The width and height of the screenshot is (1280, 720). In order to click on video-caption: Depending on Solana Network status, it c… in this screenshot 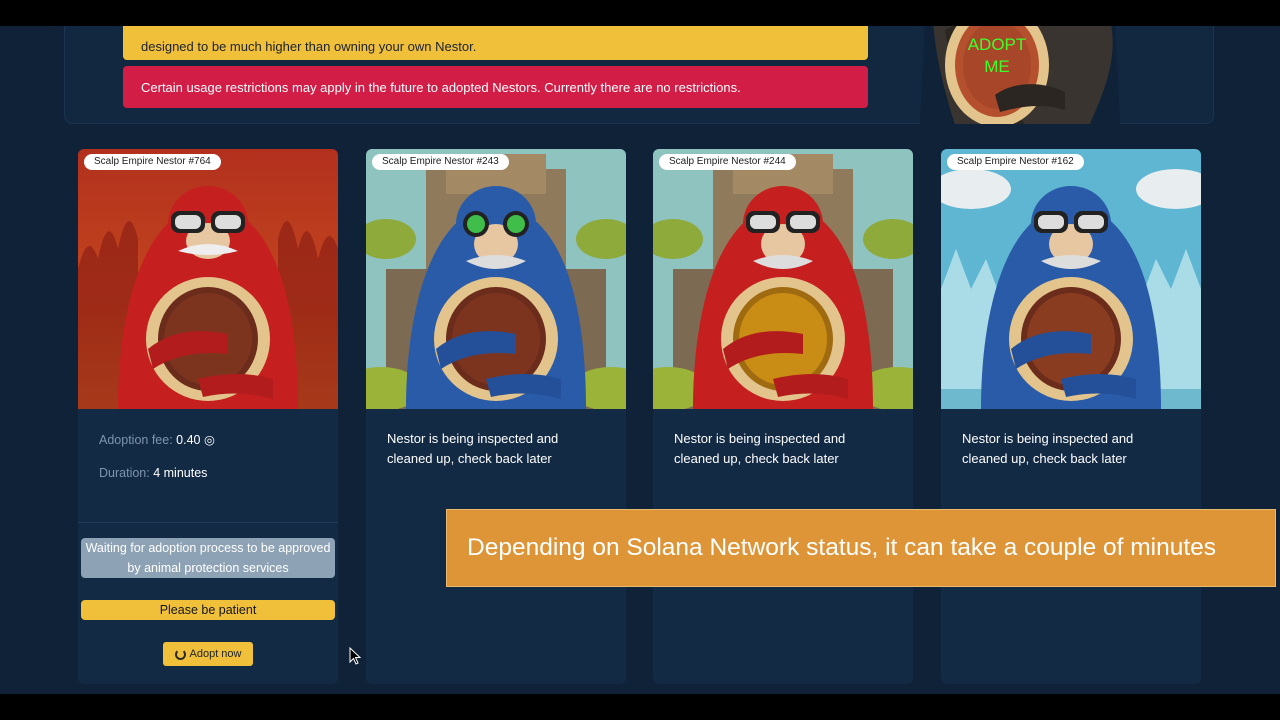, I will do `click(861, 548)`.